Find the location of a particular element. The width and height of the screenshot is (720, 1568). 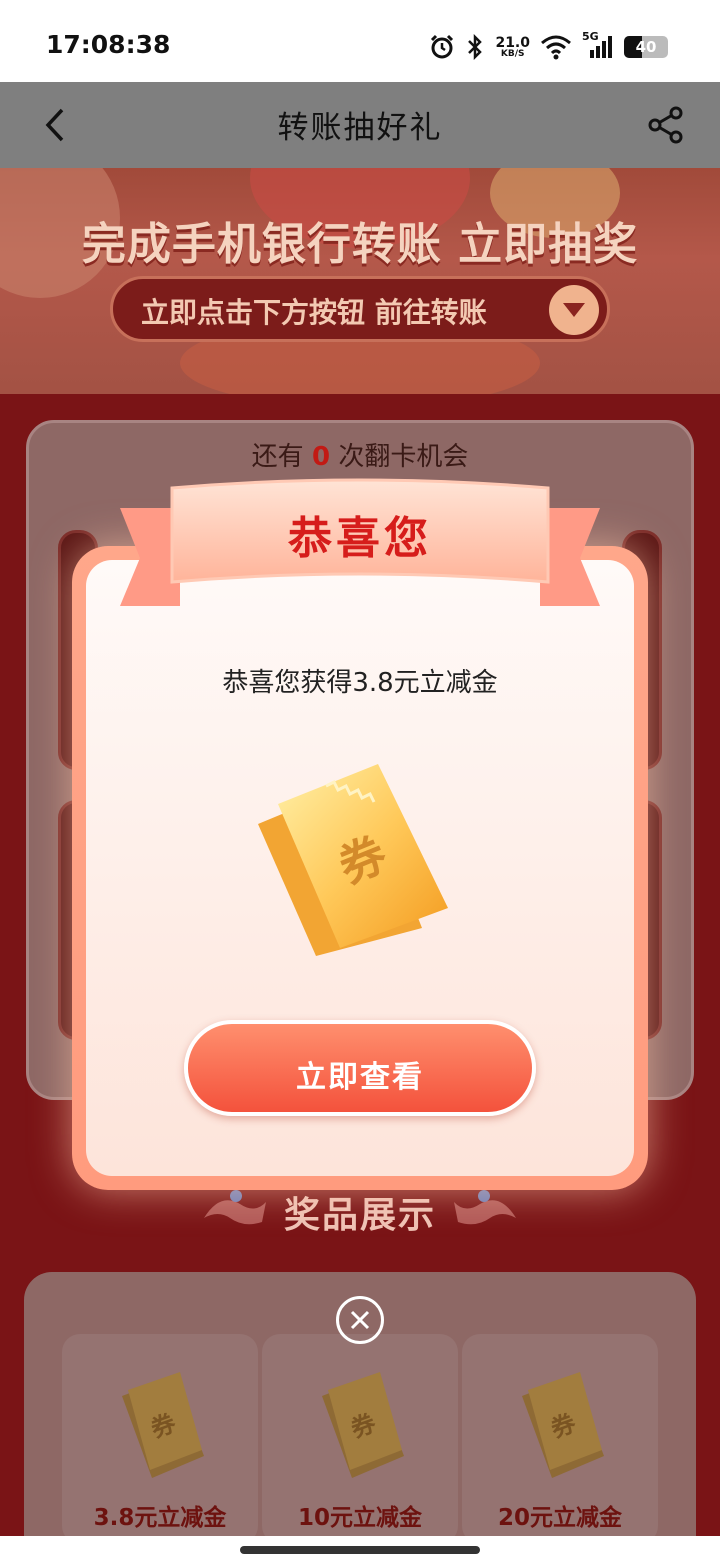

decoration-flag-icon is located at coordinates (485, 1207).